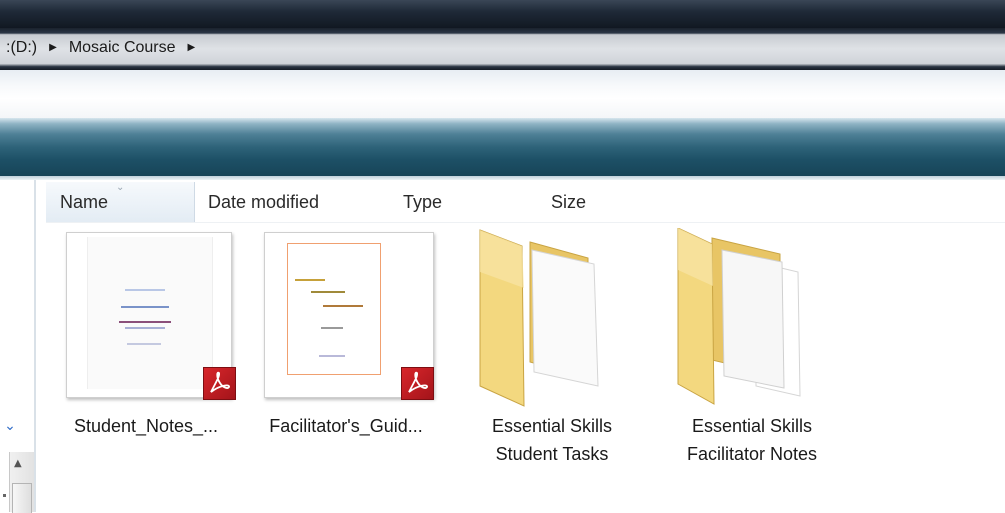 The width and height of the screenshot is (1005, 513). I want to click on breadcrumb: :(D:) ▶ Mosaic Course ▶, so click(106, 48).